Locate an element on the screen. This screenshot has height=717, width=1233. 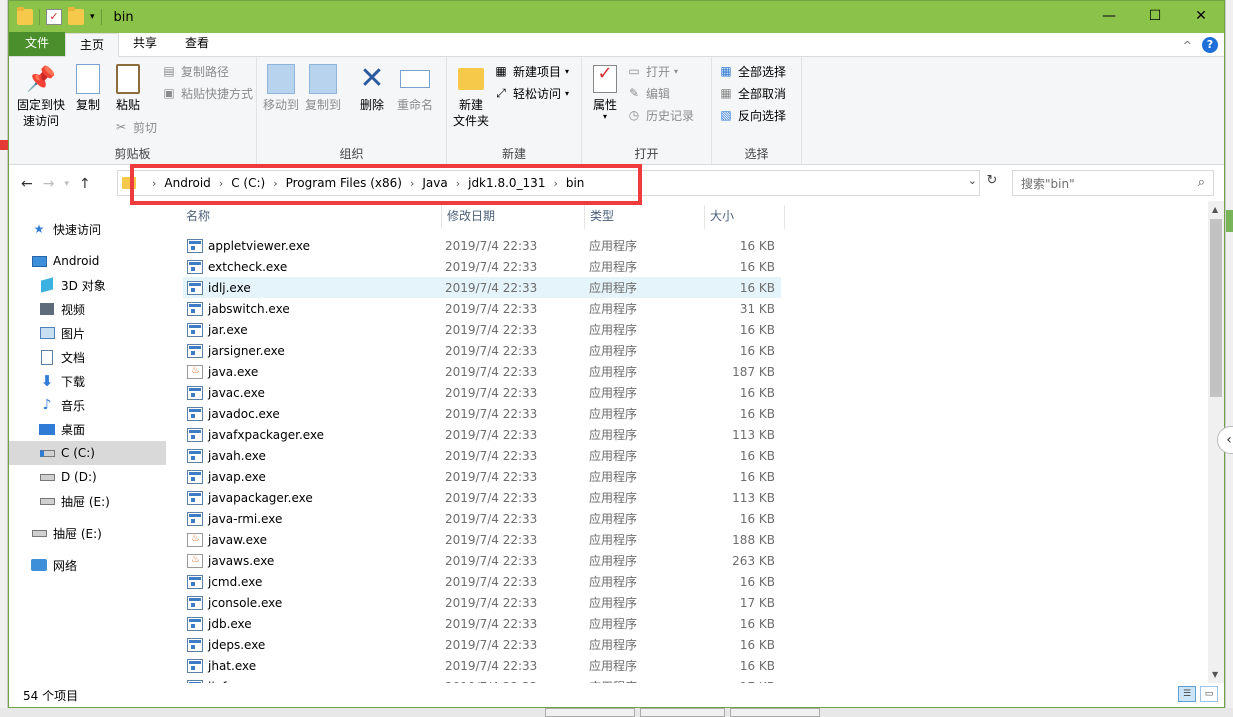
invert-selection-button: ▧ 反向选择 is located at coordinates (752, 115).